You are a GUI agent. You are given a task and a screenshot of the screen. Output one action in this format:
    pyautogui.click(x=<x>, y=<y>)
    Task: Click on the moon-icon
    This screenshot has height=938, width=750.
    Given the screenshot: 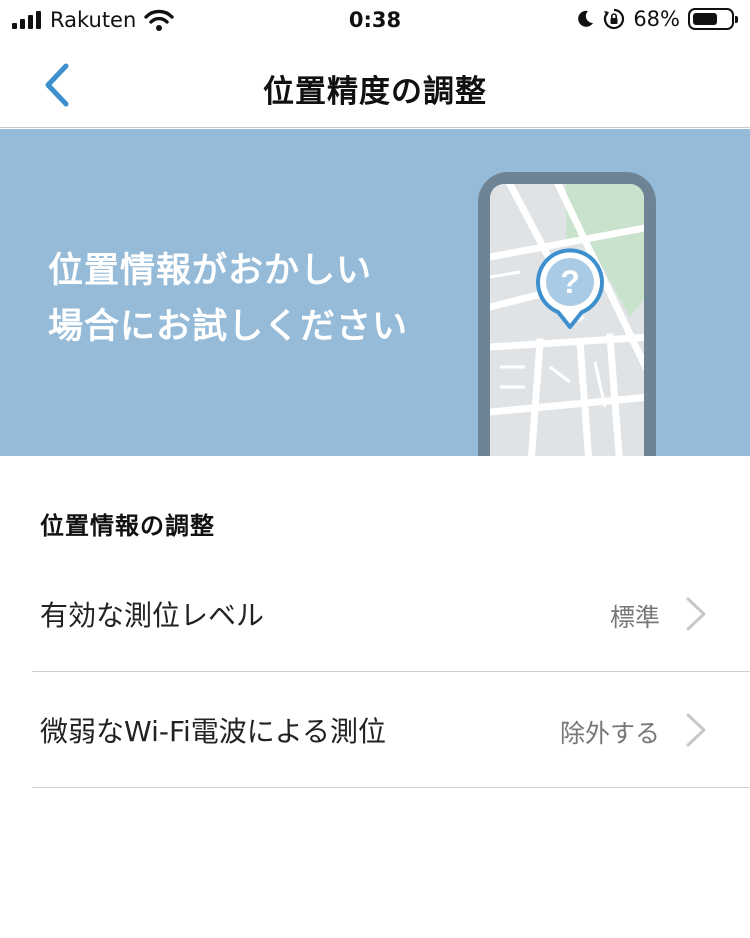 What is the action you would take?
    pyautogui.click(x=586, y=18)
    